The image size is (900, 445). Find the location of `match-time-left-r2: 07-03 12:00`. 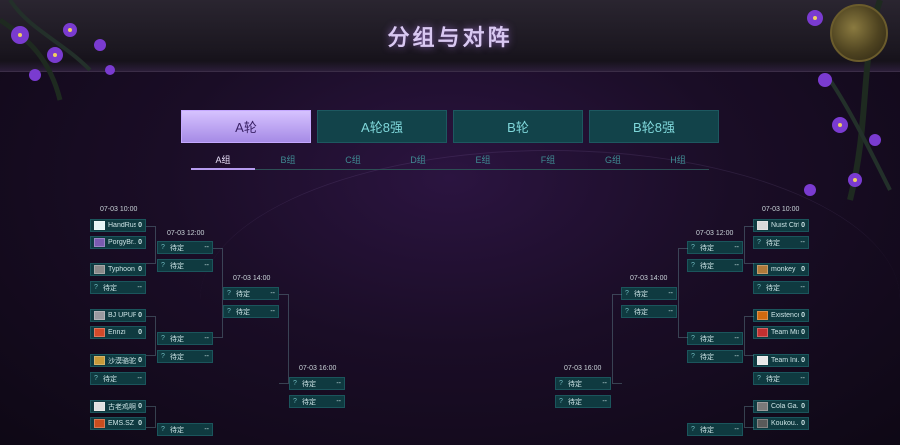

match-time-left-r2: 07-03 12:00 is located at coordinates (186, 233).